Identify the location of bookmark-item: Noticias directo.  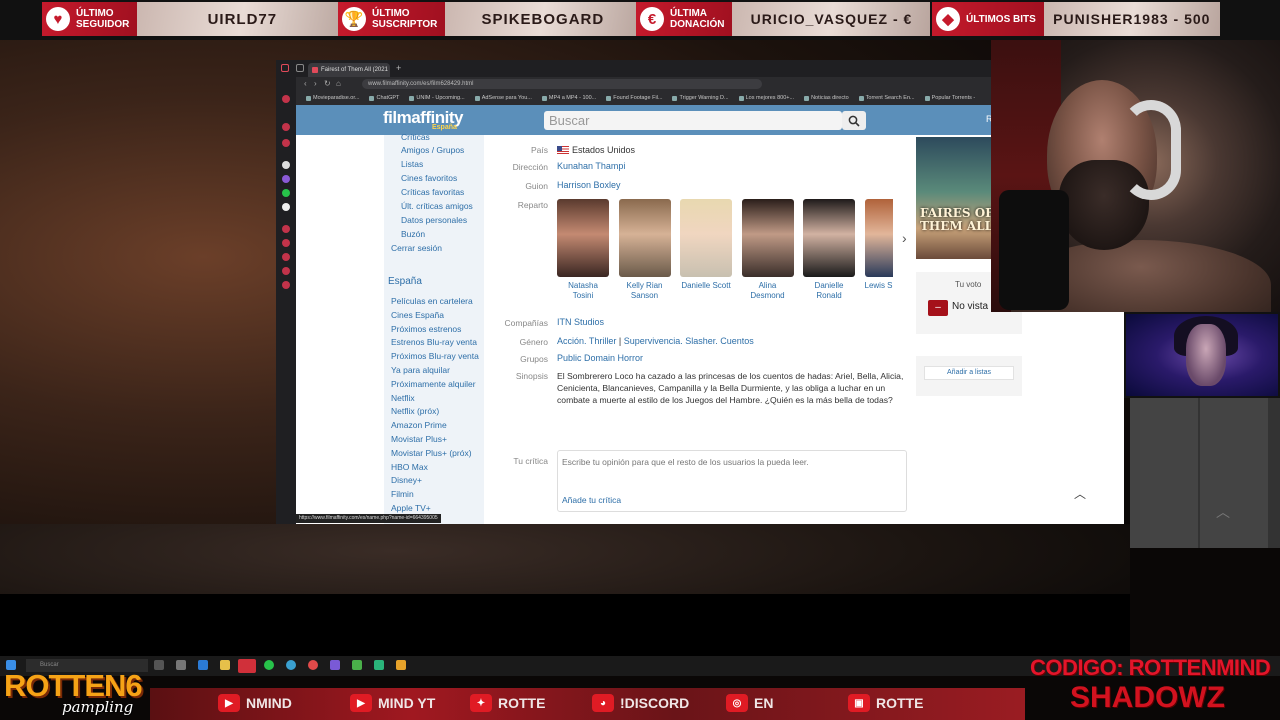
(826, 98).